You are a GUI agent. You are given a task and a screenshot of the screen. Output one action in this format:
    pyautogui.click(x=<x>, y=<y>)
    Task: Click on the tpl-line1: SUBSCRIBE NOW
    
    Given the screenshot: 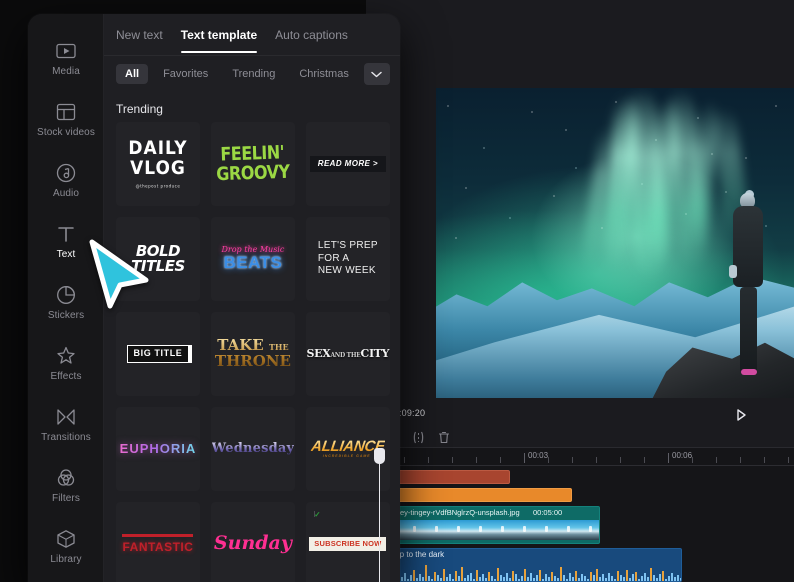 What is the action you would take?
    pyautogui.click(x=348, y=544)
    